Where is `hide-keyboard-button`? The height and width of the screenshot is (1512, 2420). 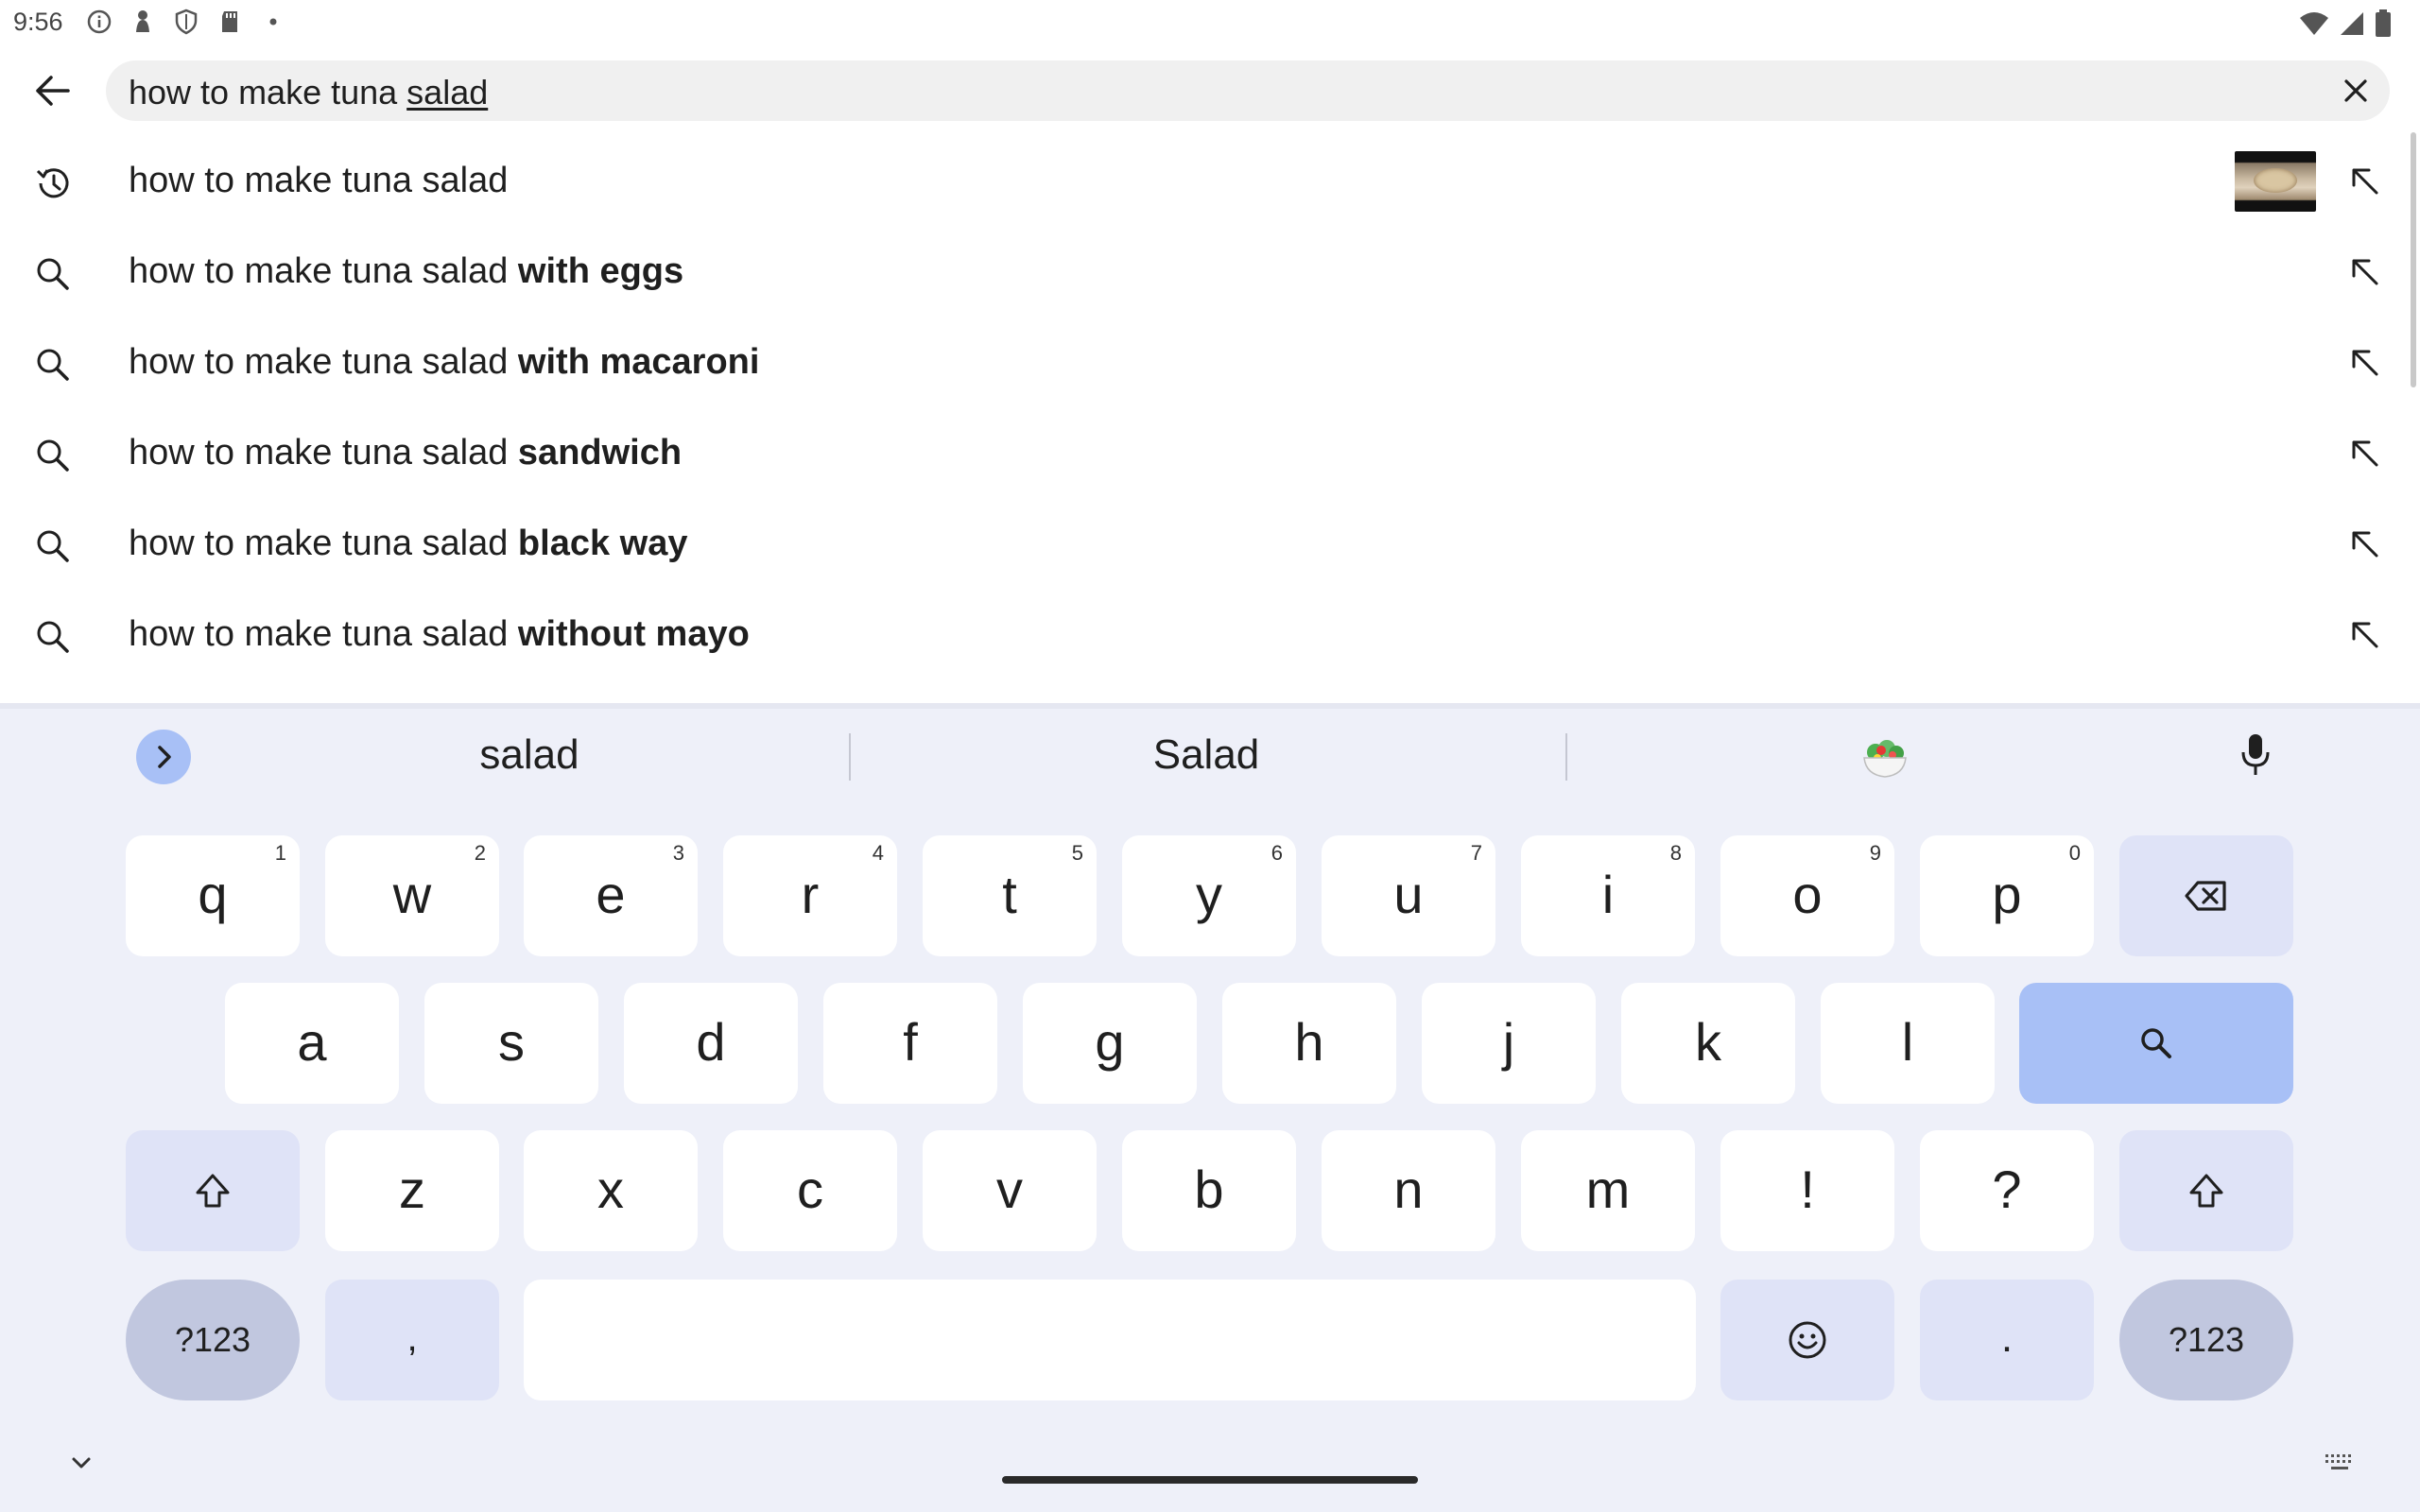 hide-keyboard-button is located at coordinates (81, 1463).